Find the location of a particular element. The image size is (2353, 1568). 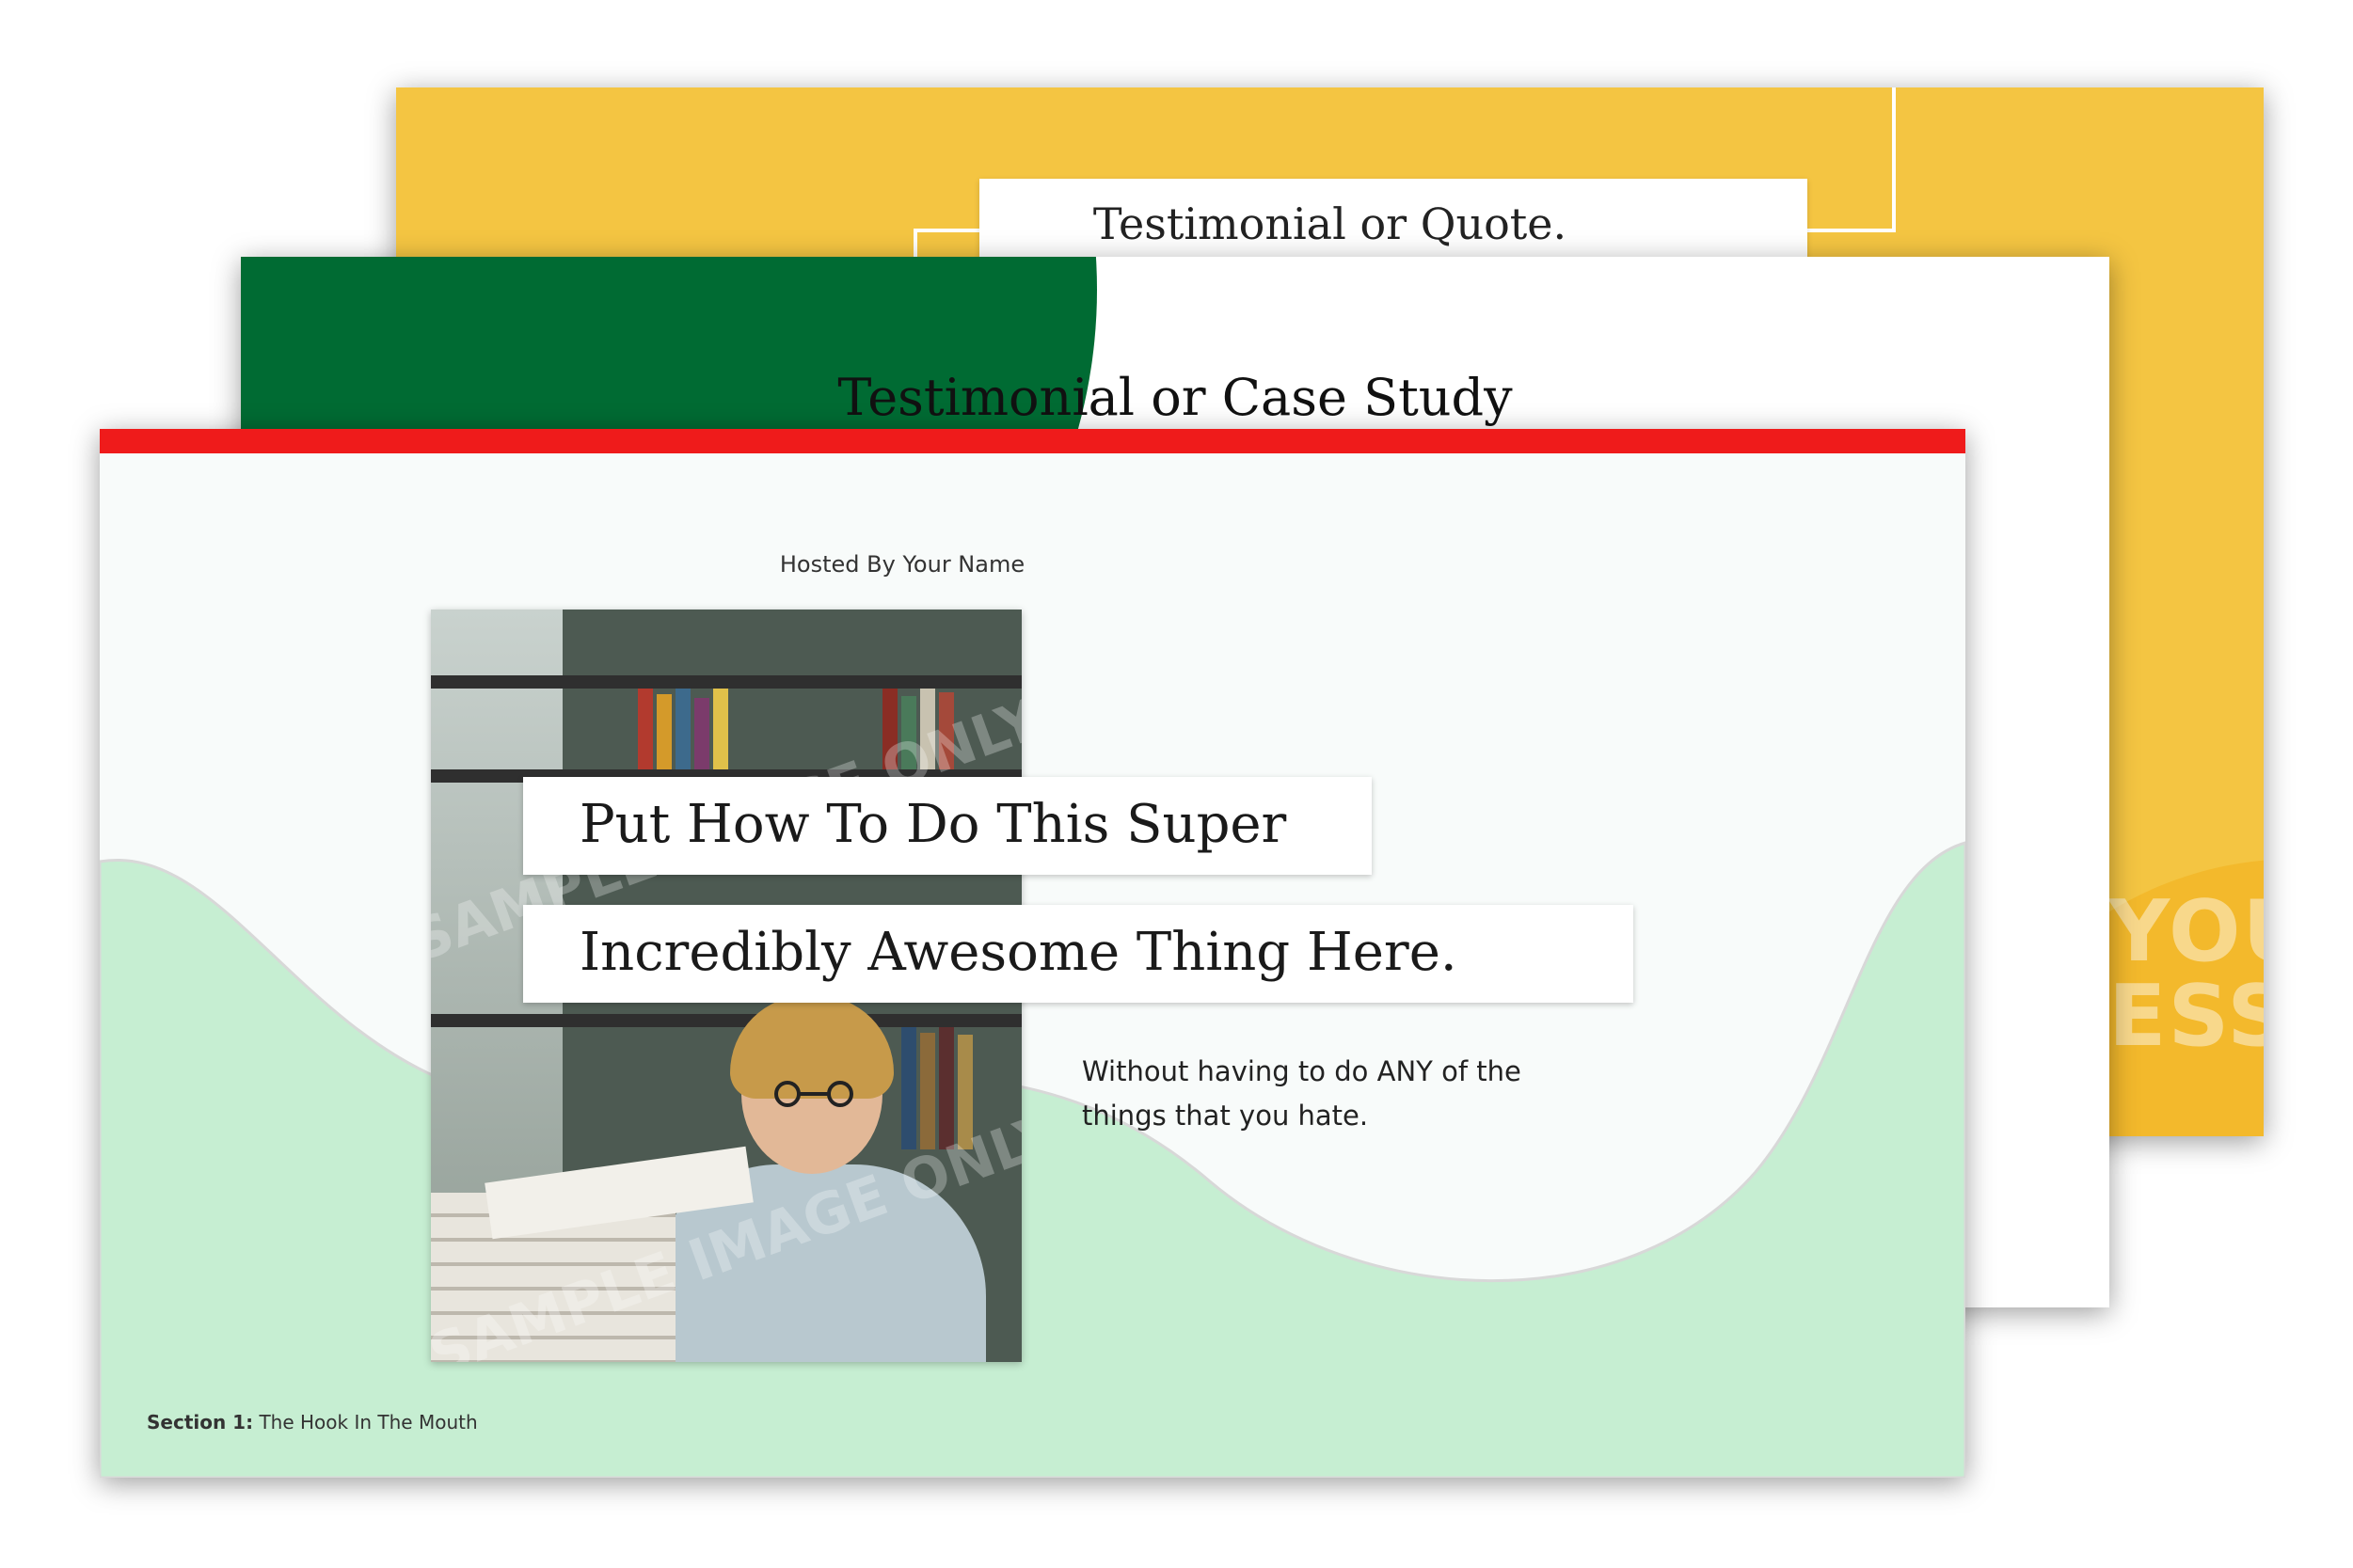

section-prefix: Section 1: is located at coordinates (200, 1422).